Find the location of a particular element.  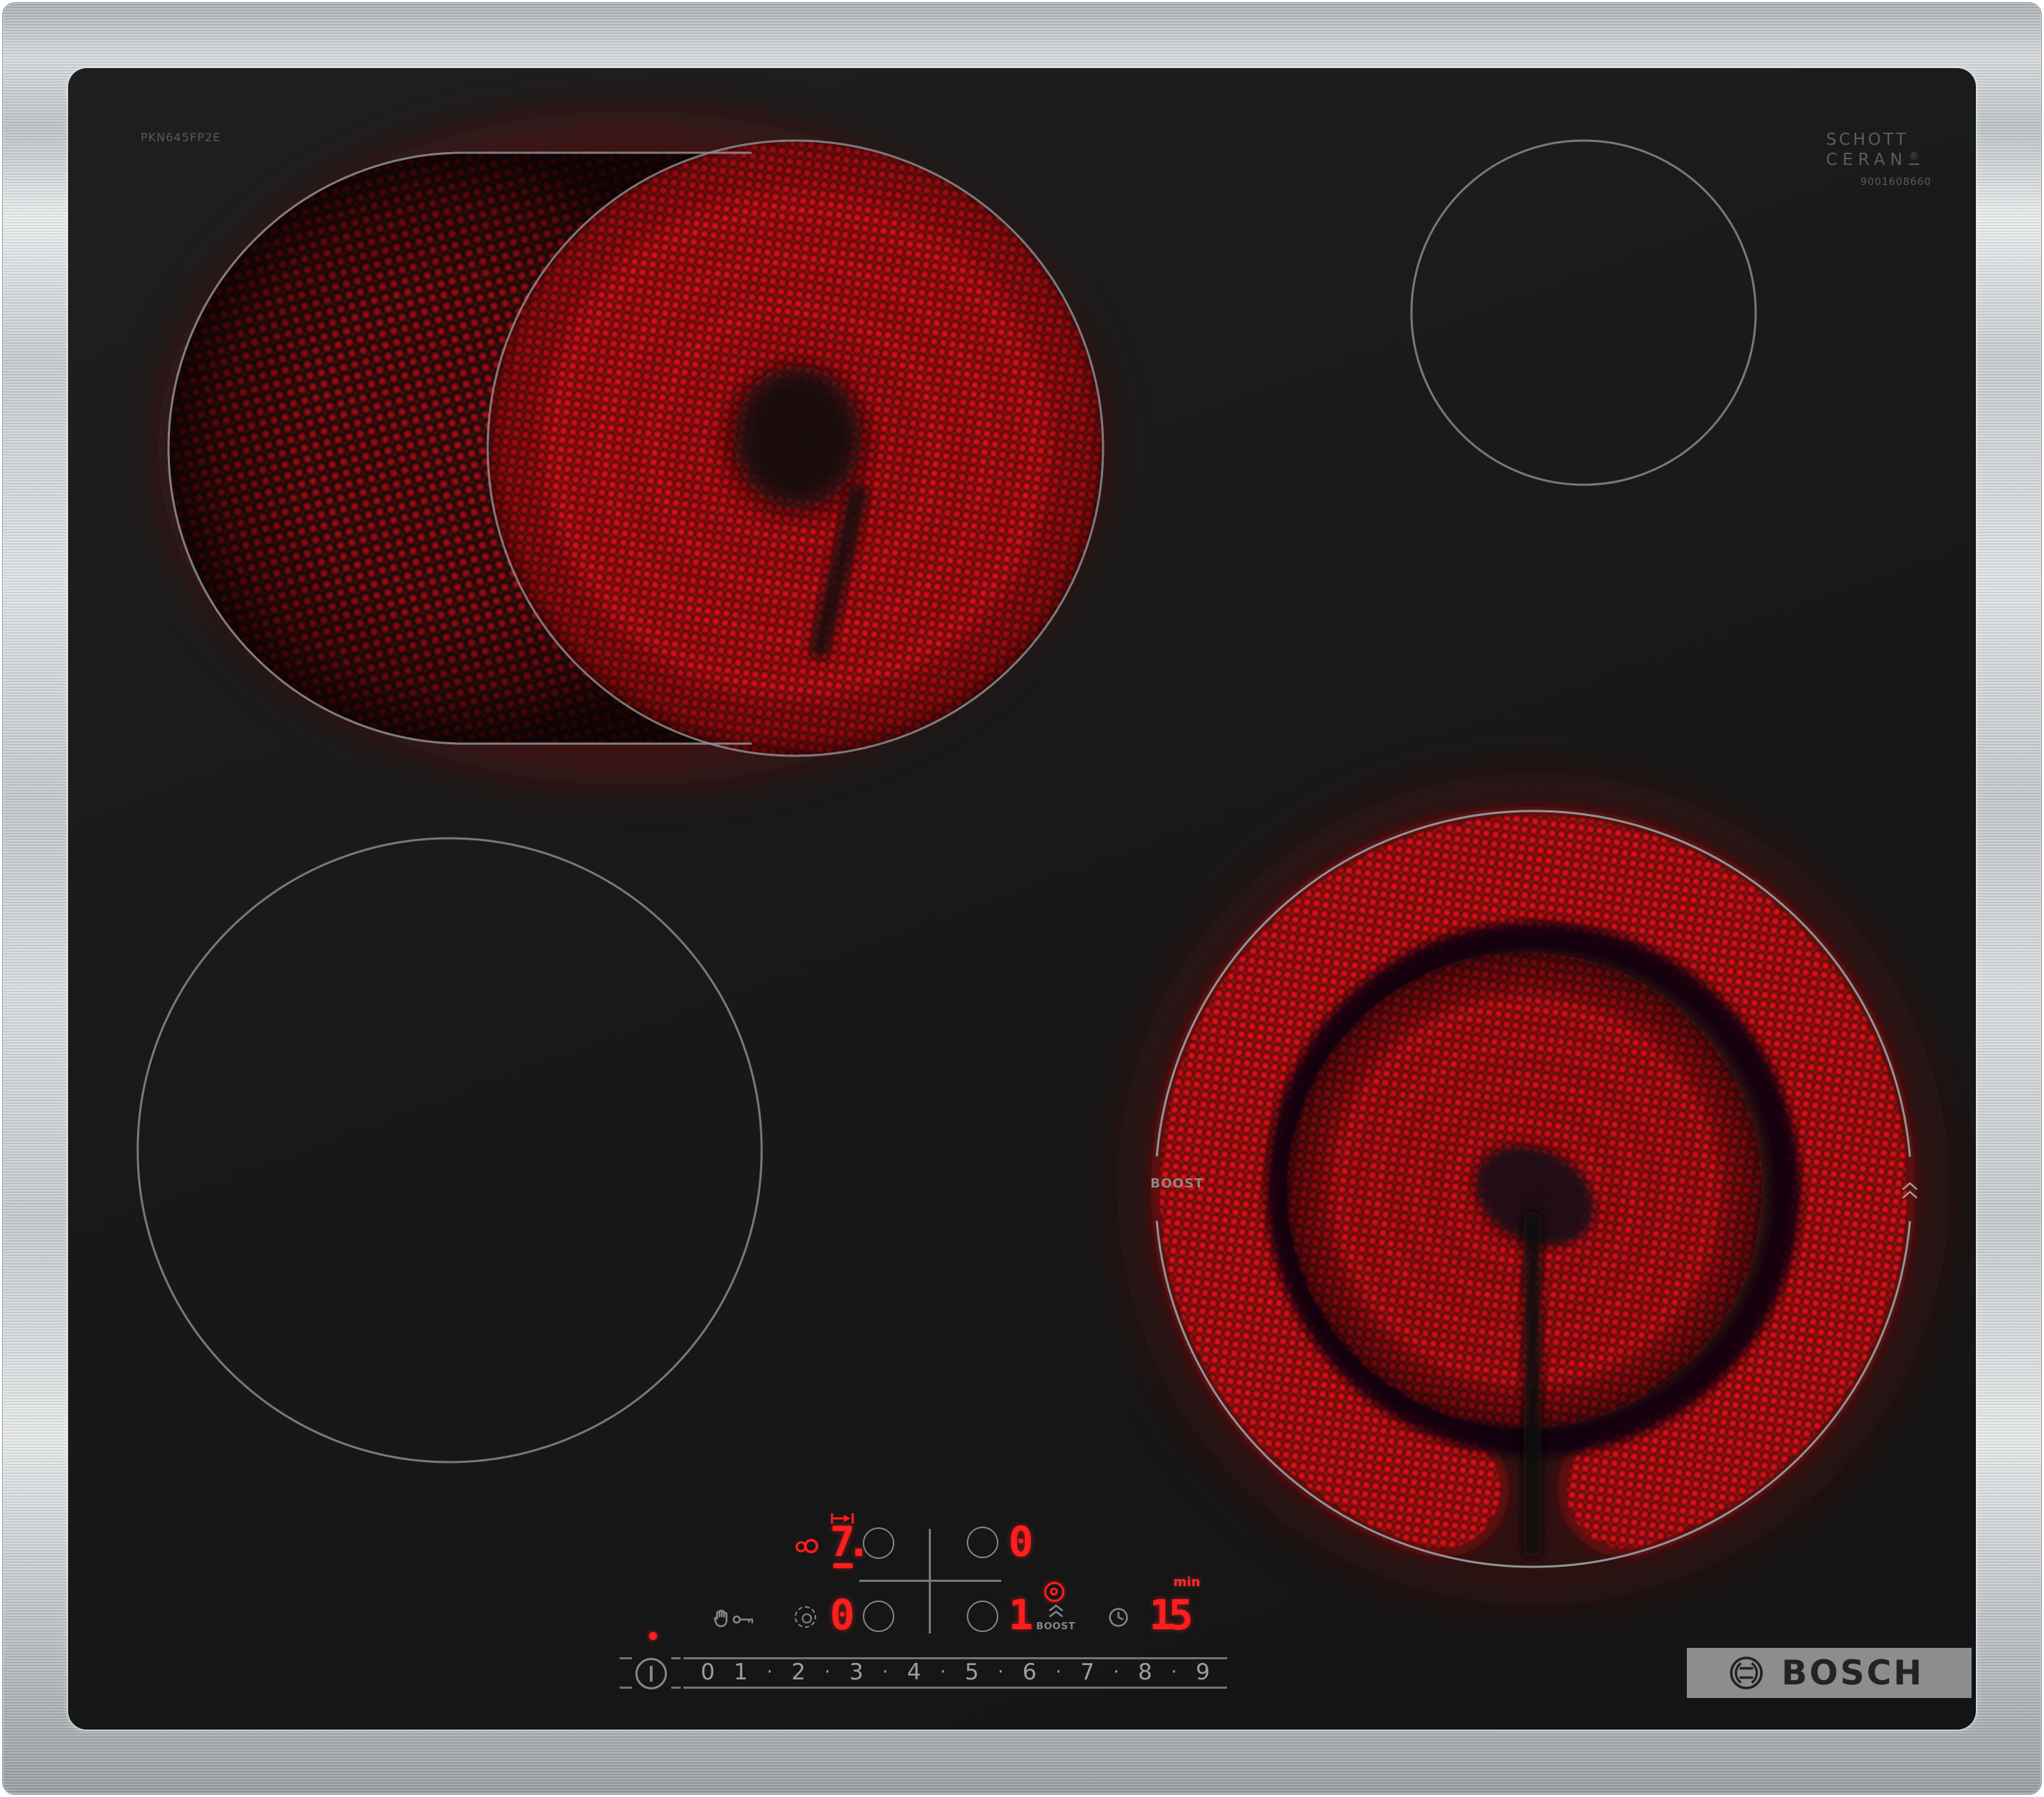

timer-display: 15 is located at coordinates (1171, 1615).